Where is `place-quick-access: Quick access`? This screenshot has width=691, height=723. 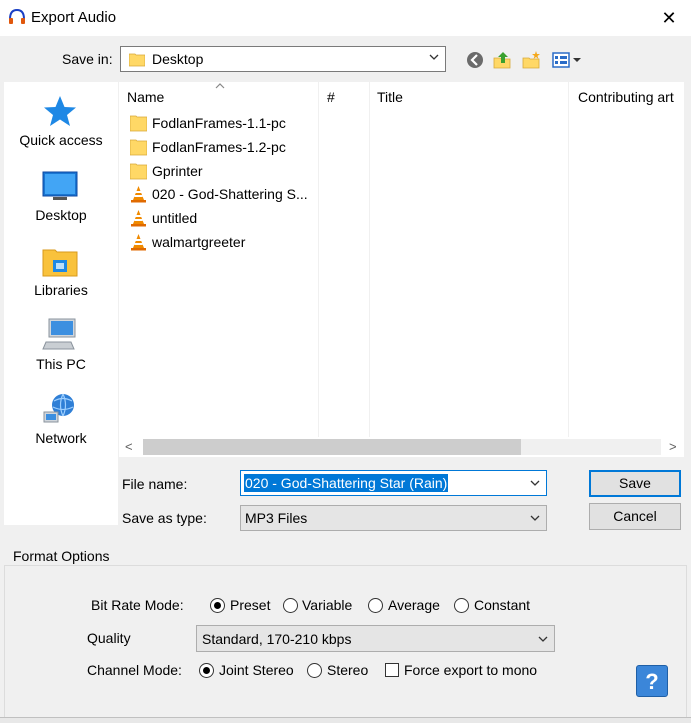 place-quick-access: Quick access is located at coordinates (61, 125).